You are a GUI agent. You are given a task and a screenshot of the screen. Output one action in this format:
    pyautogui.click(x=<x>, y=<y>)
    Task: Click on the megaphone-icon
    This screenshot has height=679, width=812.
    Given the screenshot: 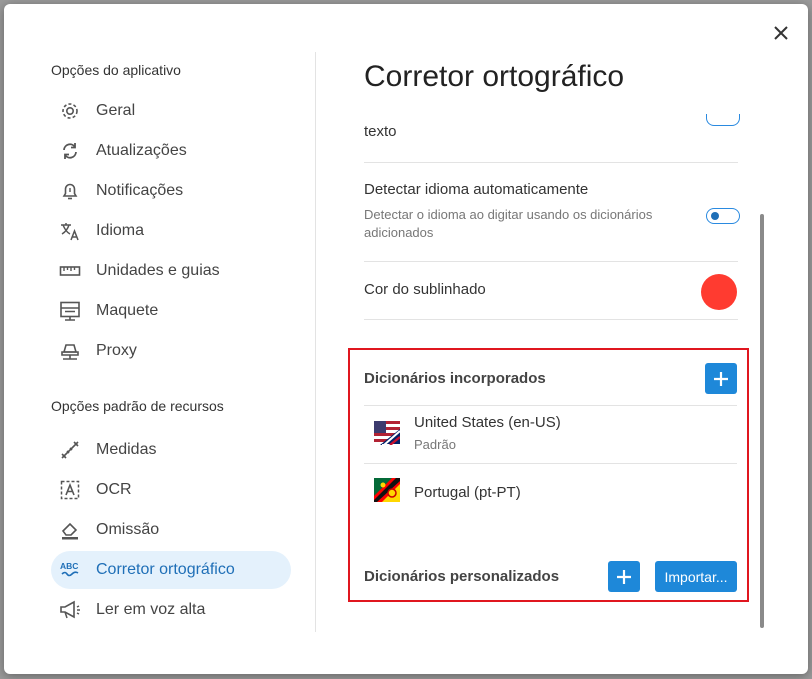 What is the action you would take?
    pyautogui.click(x=70, y=610)
    